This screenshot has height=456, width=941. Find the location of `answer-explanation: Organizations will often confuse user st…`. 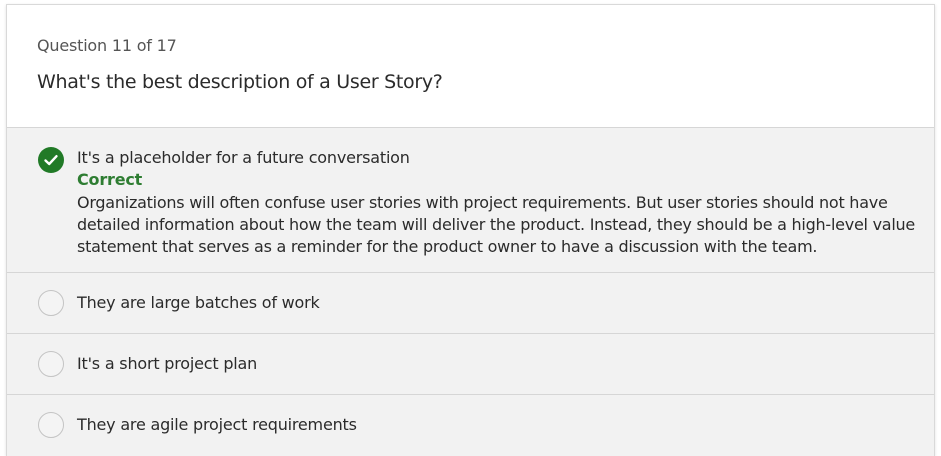

answer-explanation: Organizations will often confuse user st… is located at coordinates (496, 224).